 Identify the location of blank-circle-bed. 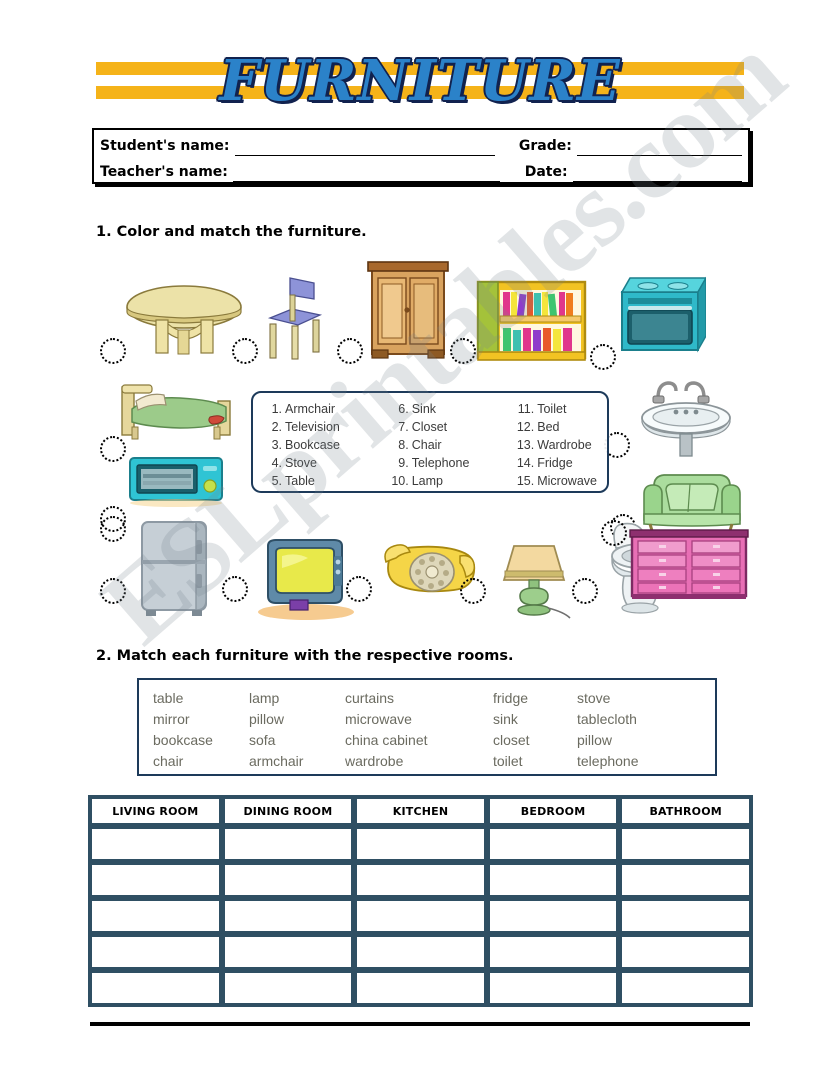
(113, 449).